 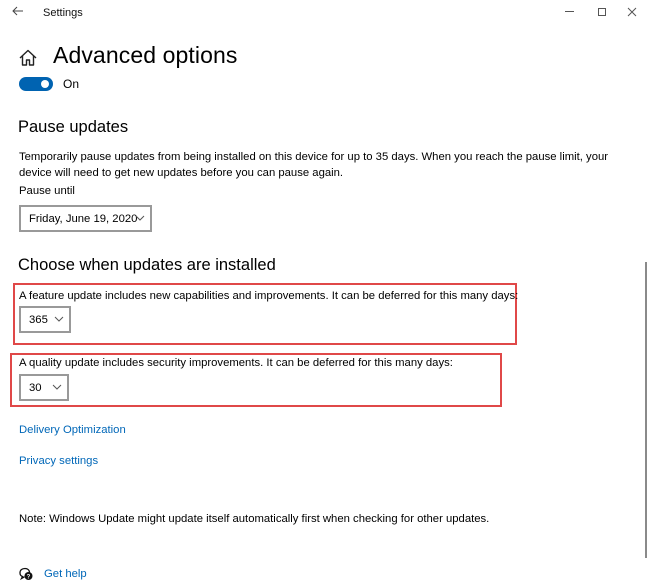 What do you see at coordinates (324, 15) in the screenshot?
I see `title-bar: Settings` at bounding box center [324, 15].